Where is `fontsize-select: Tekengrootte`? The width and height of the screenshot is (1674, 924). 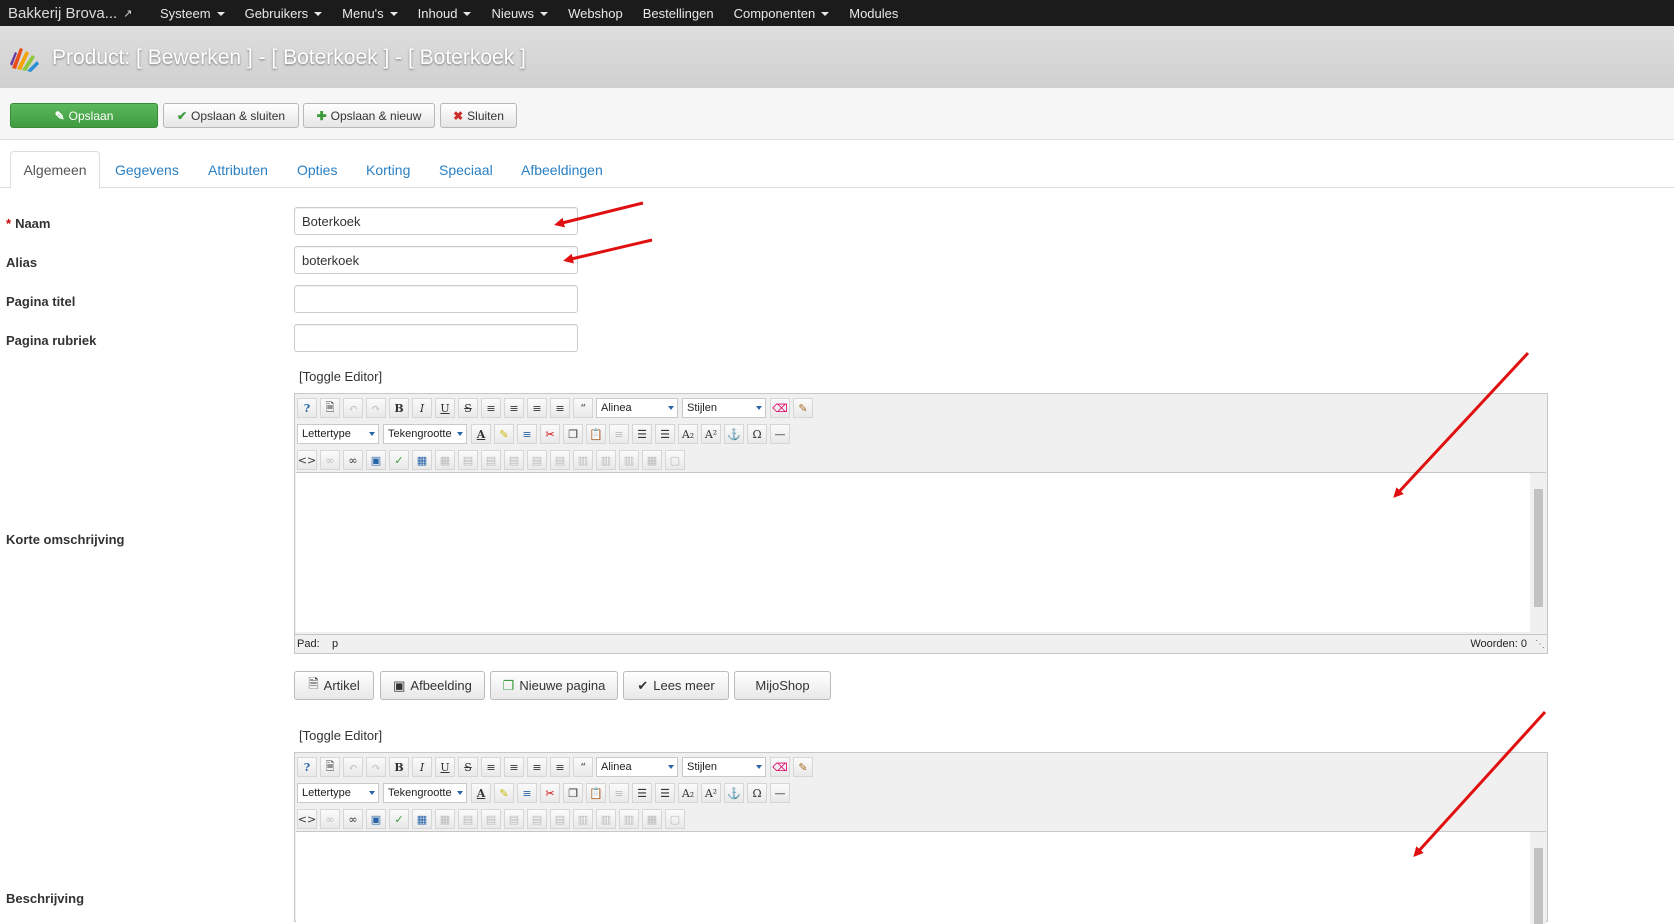 fontsize-select: Tekengrootte is located at coordinates (425, 434).